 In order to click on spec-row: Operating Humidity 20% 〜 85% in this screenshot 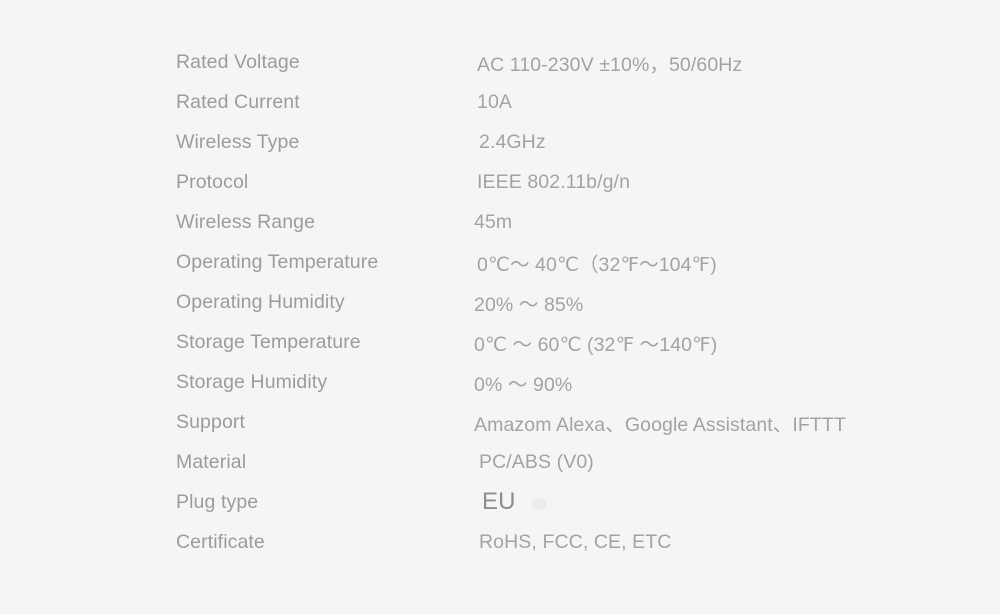, I will do `click(571, 302)`.